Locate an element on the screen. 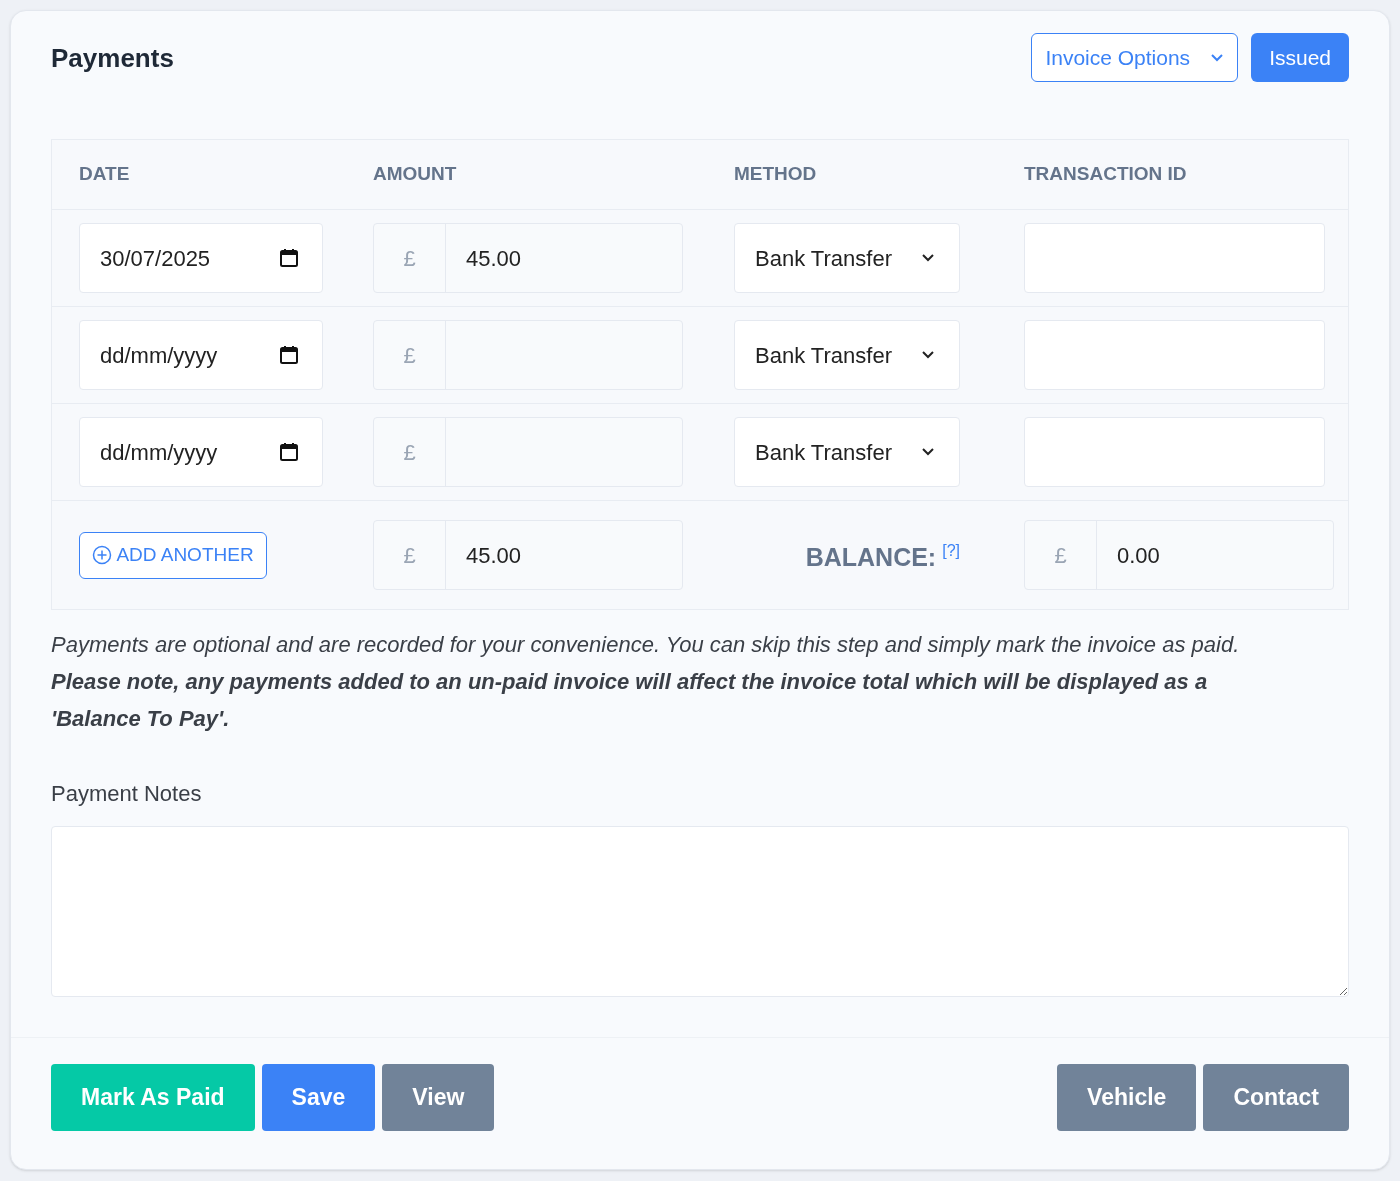  column-header: METHOD is located at coordinates (776, 174).